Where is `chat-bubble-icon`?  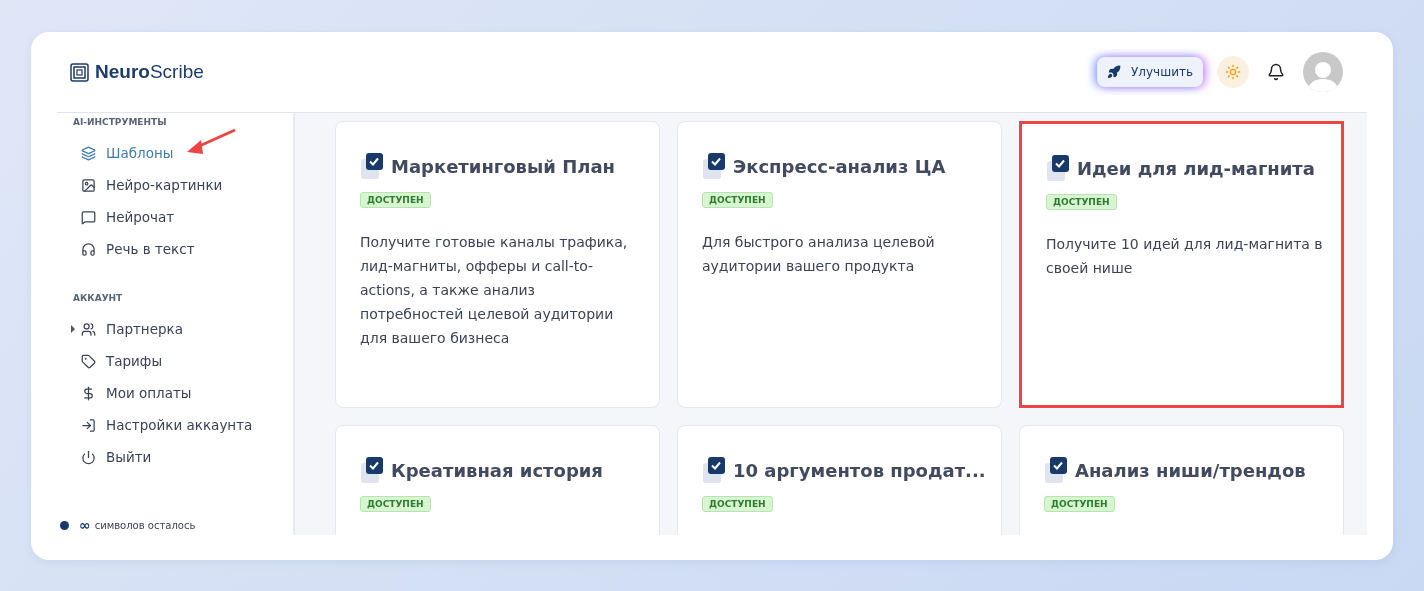
chat-bubble-icon is located at coordinates (88, 217).